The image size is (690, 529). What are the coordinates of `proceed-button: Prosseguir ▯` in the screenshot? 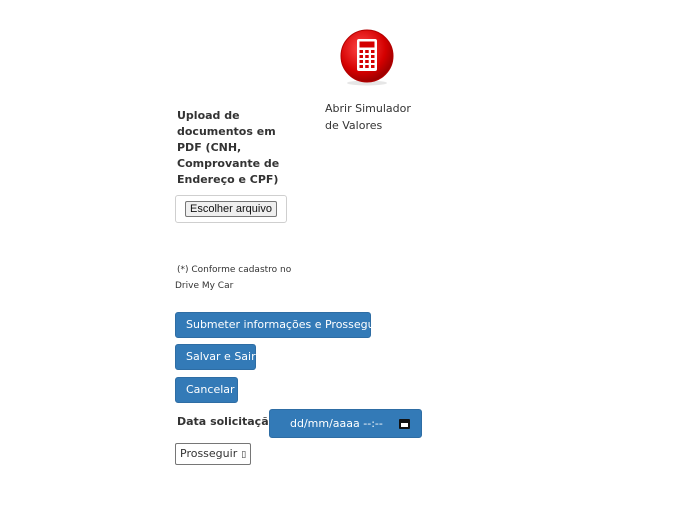 It's located at (213, 454).